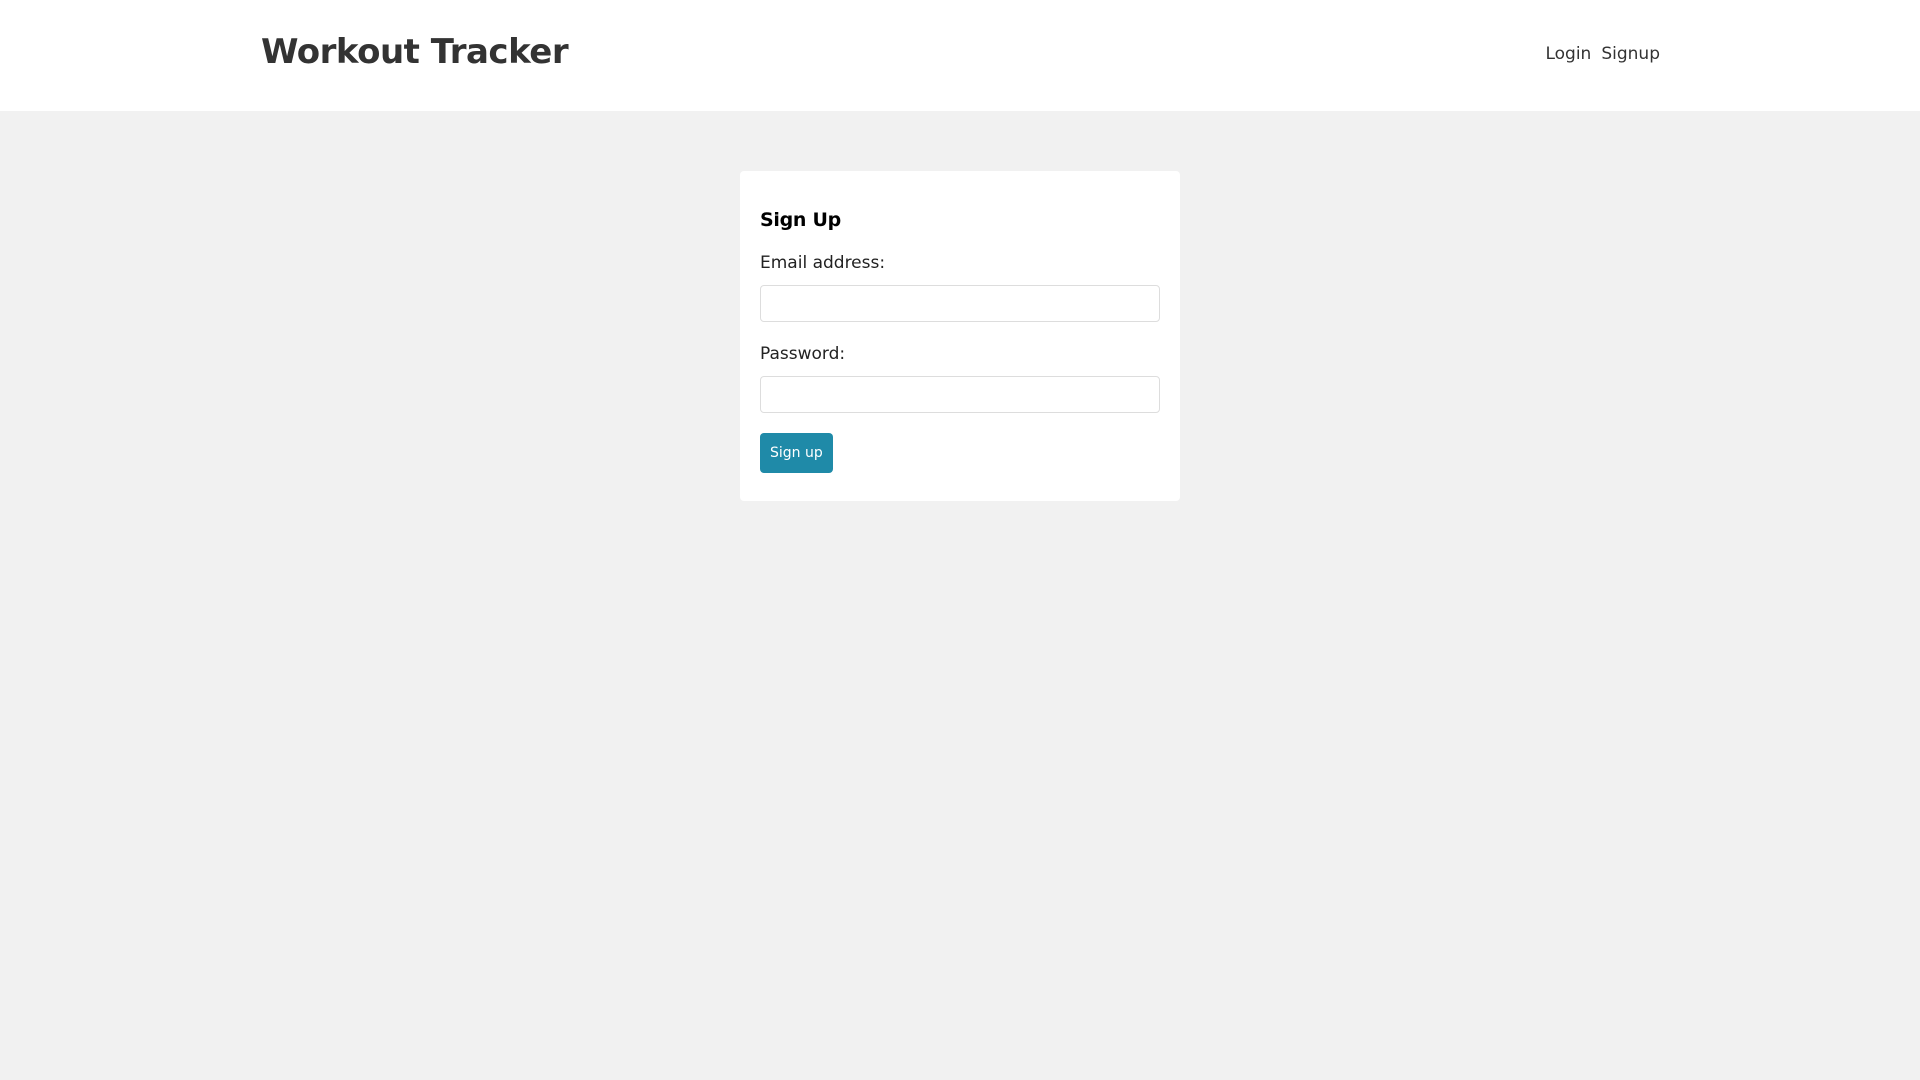  Describe the element at coordinates (803, 354) in the screenshot. I see `password-label: Password:` at that location.